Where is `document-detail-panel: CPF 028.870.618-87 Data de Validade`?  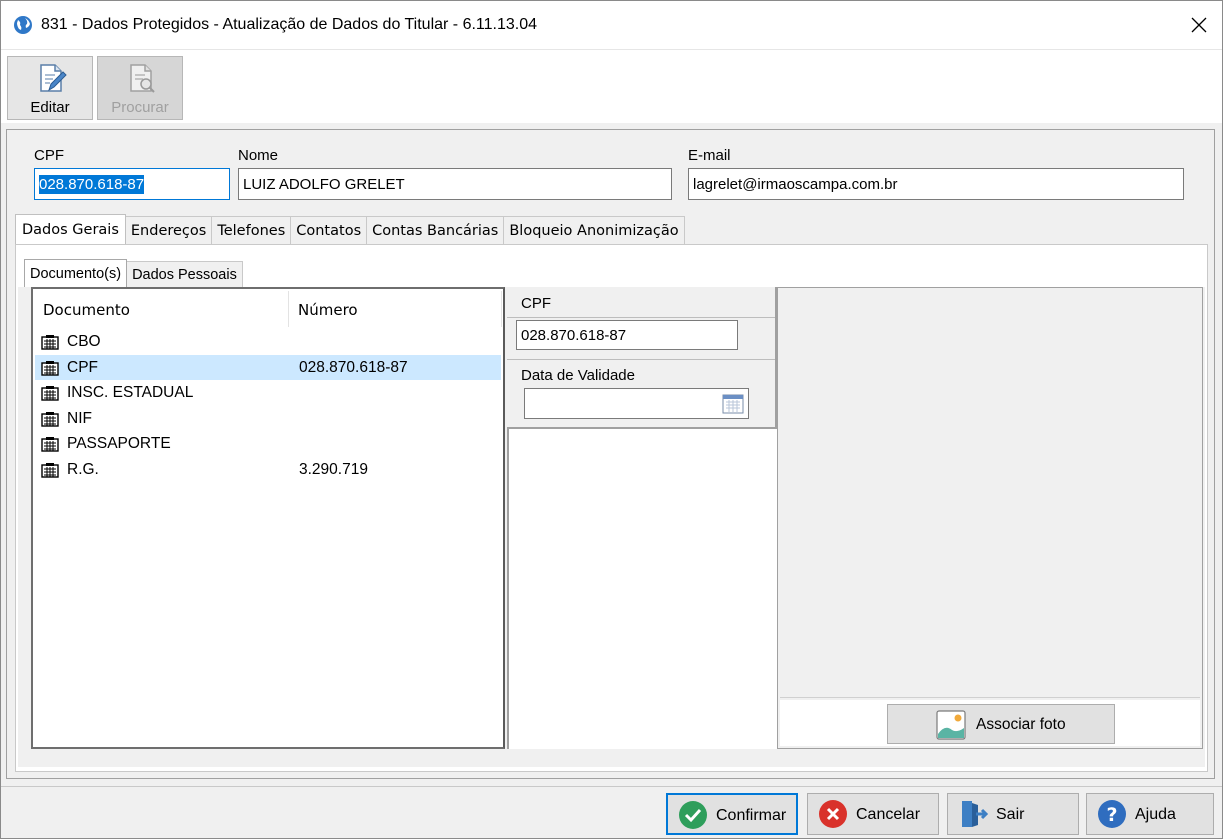 document-detail-panel: CPF 028.870.618-87 Data de Validade is located at coordinates (642, 358).